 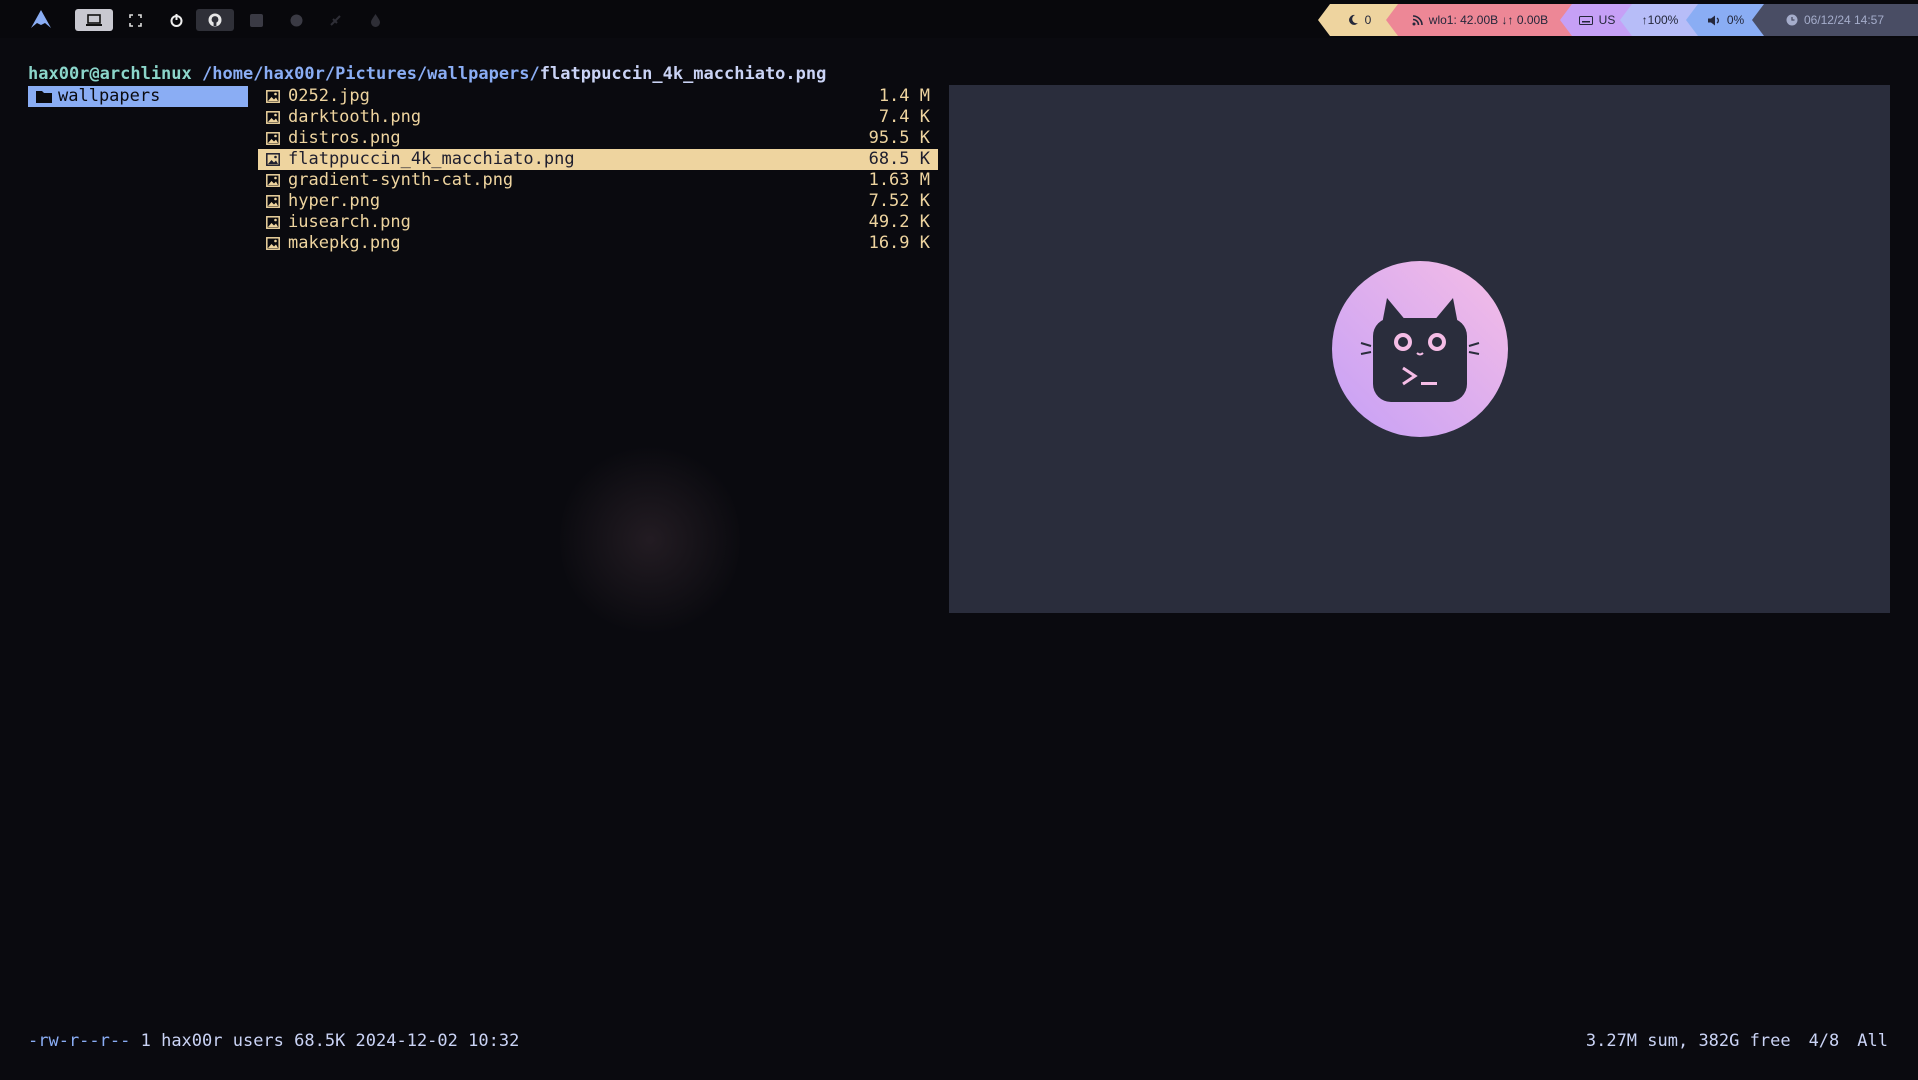 I want to click on parent-column: wallpapers, so click(x=138, y=96).